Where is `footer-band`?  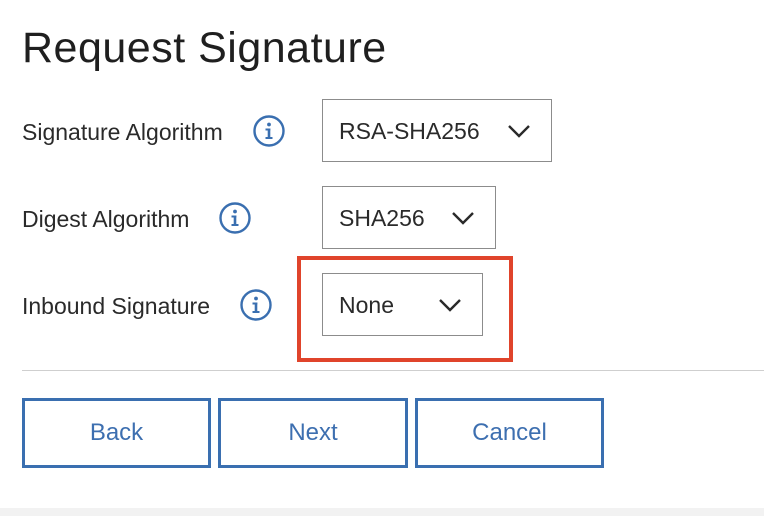 footer-band is located at coordinates (382, 512).